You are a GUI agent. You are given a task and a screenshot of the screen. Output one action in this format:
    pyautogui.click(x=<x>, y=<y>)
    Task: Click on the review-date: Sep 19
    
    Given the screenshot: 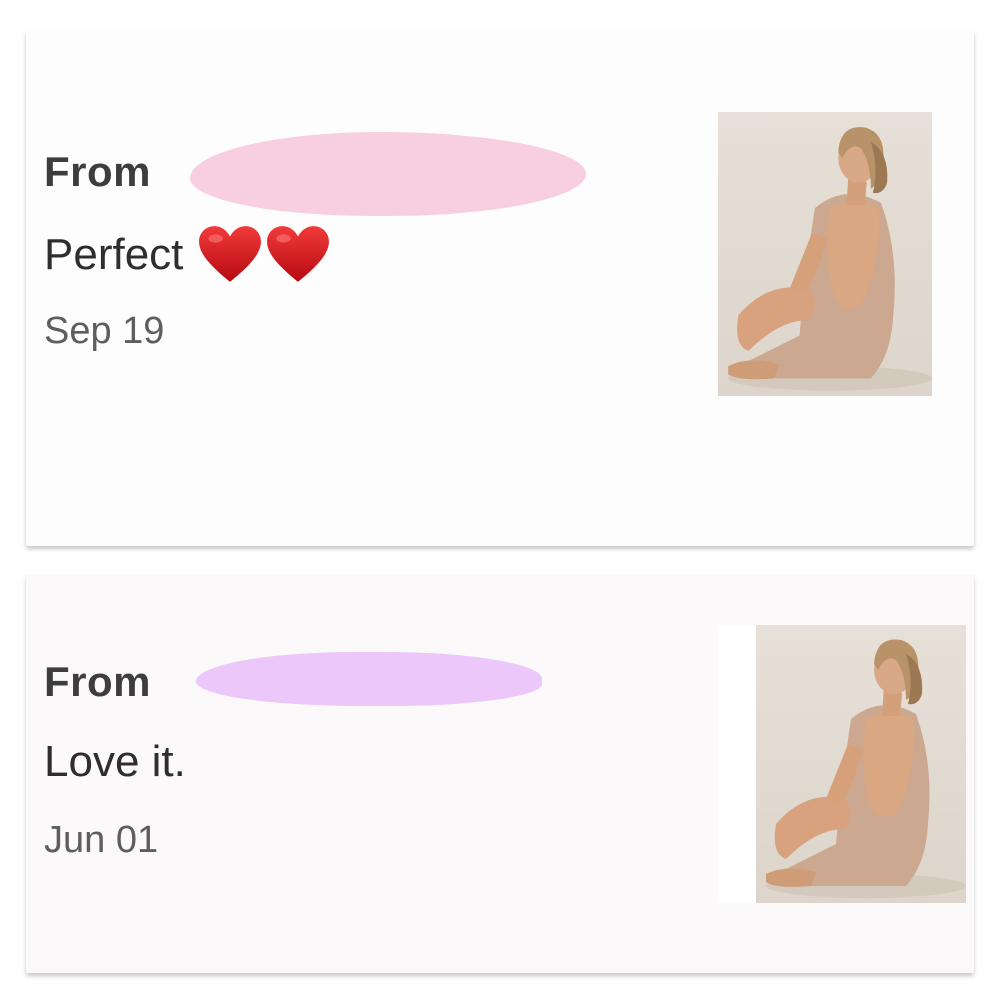 What is the action you would take?
    pyautogui.click(x=104, y=331)
    